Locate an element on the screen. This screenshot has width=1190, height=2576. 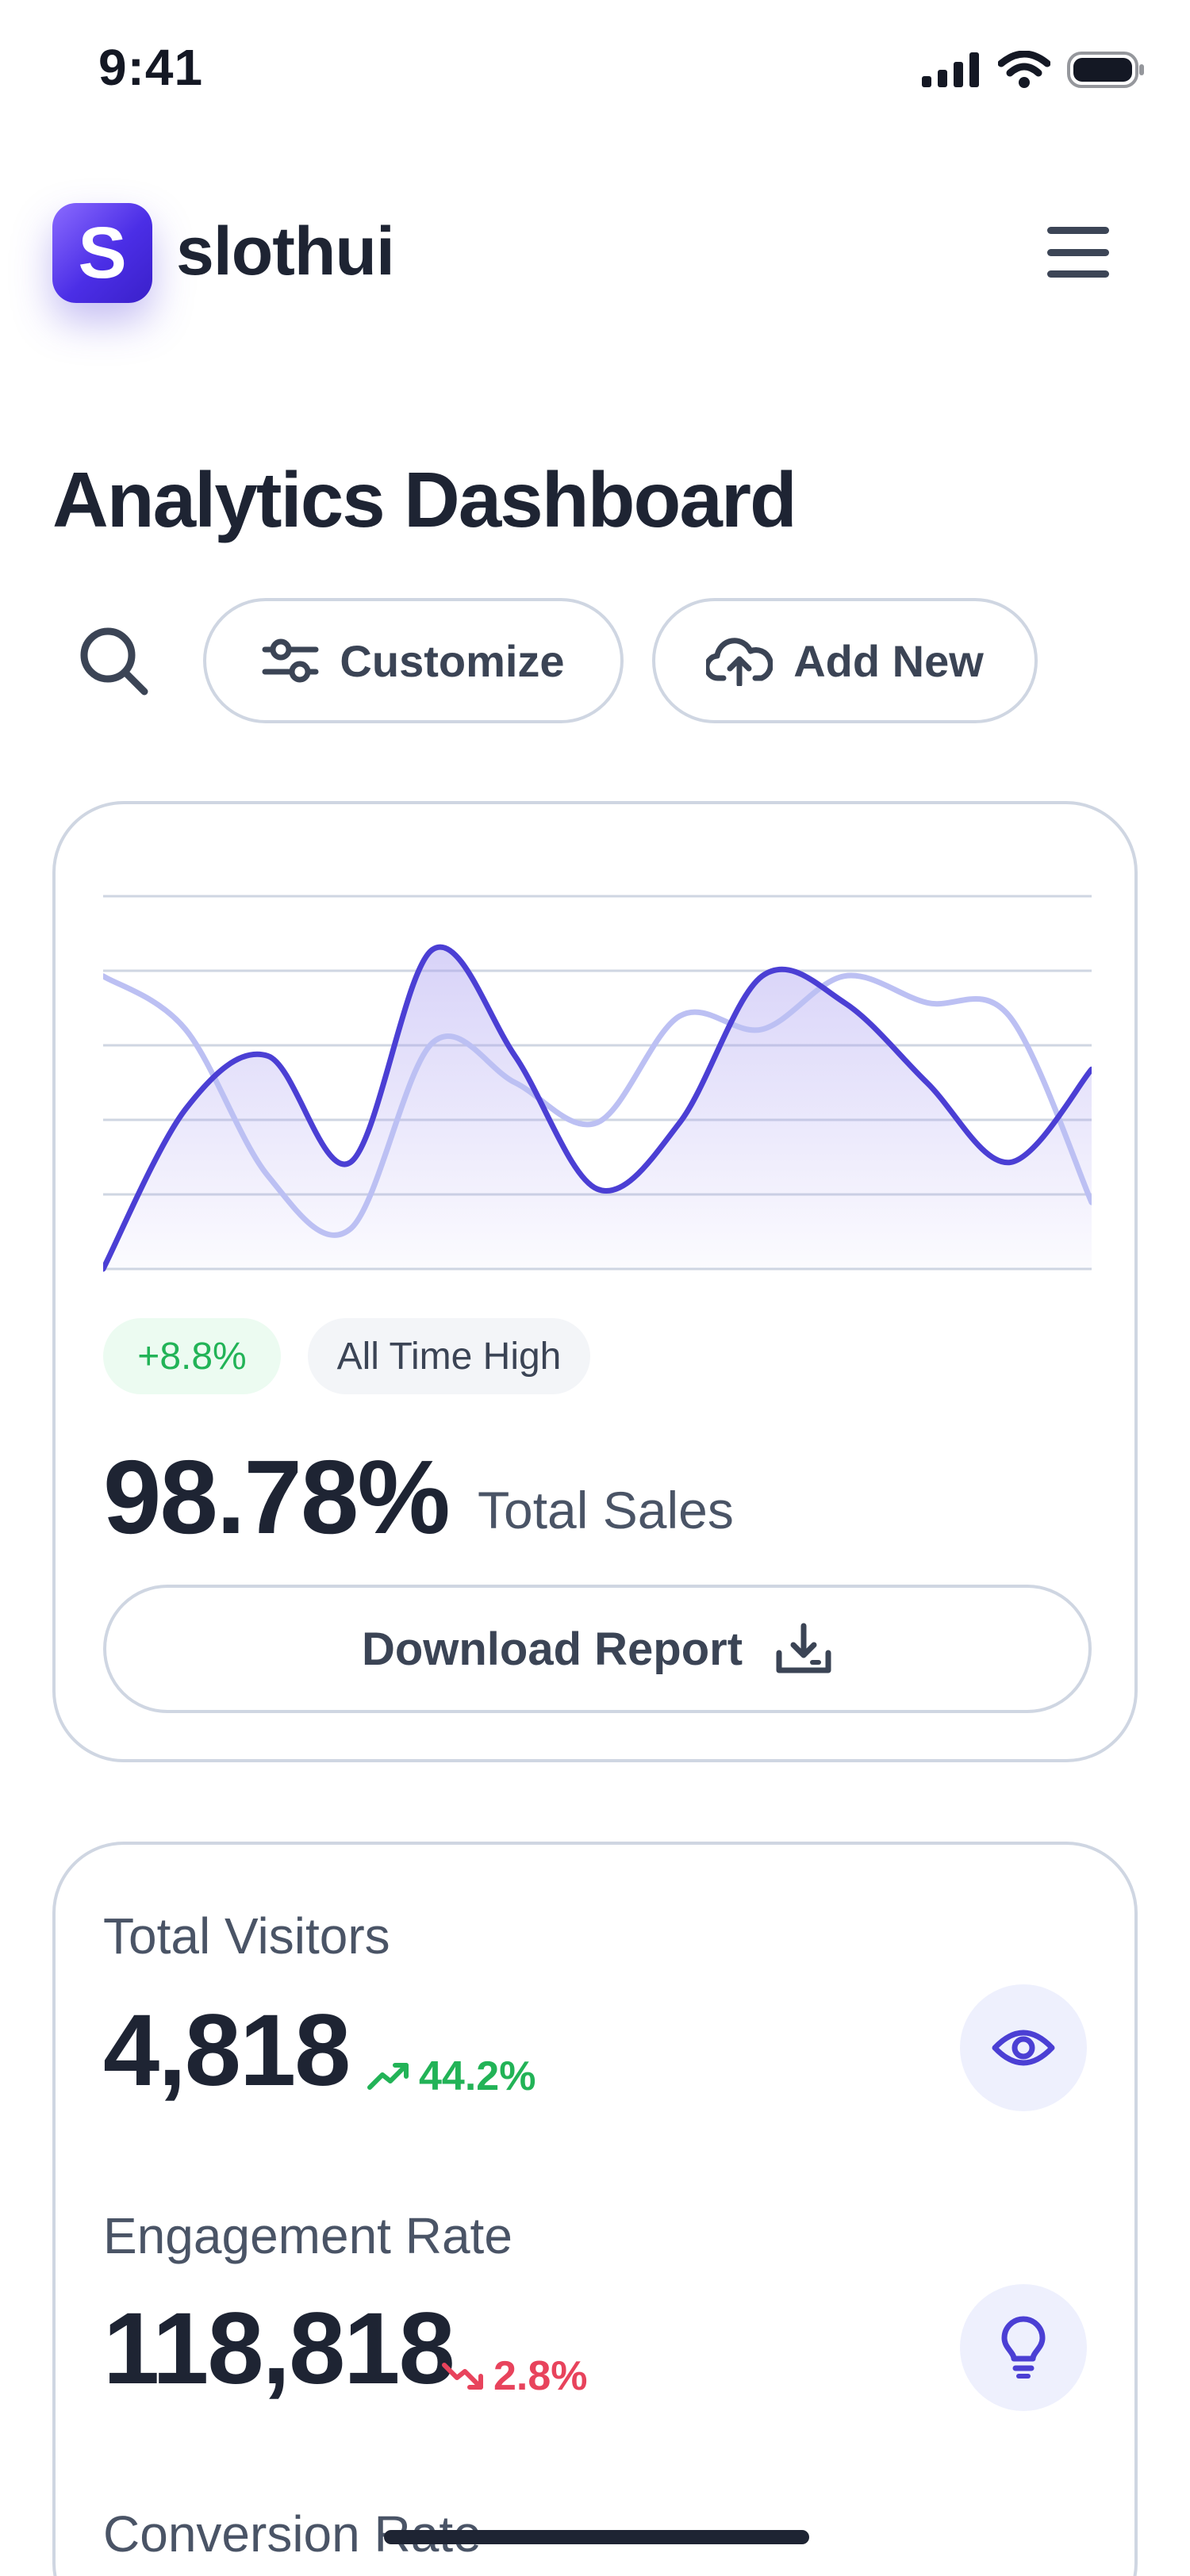
change-badge: +8.8% is located at coordinates (192, 1356).